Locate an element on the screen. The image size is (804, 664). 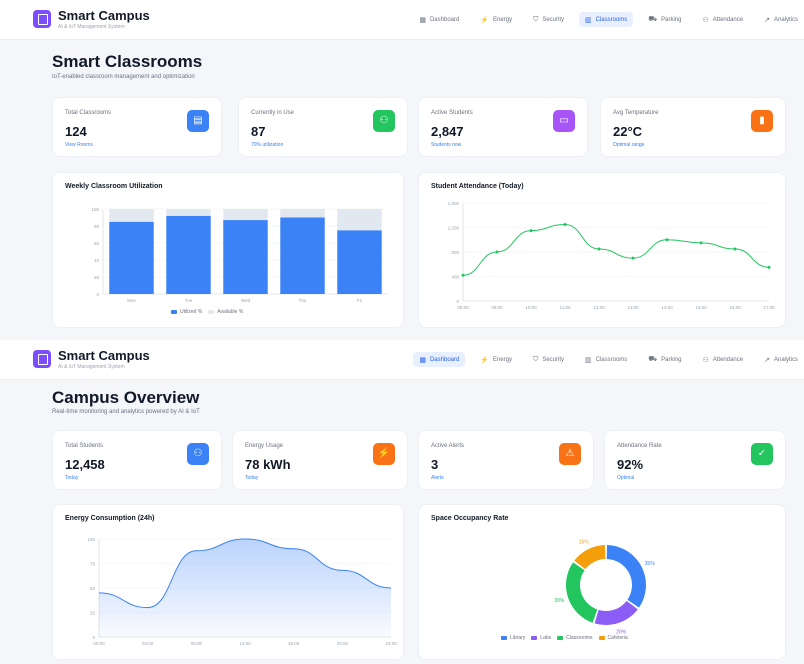
legend-item-utilized: Utilized % is located at coordinates (186, 312).